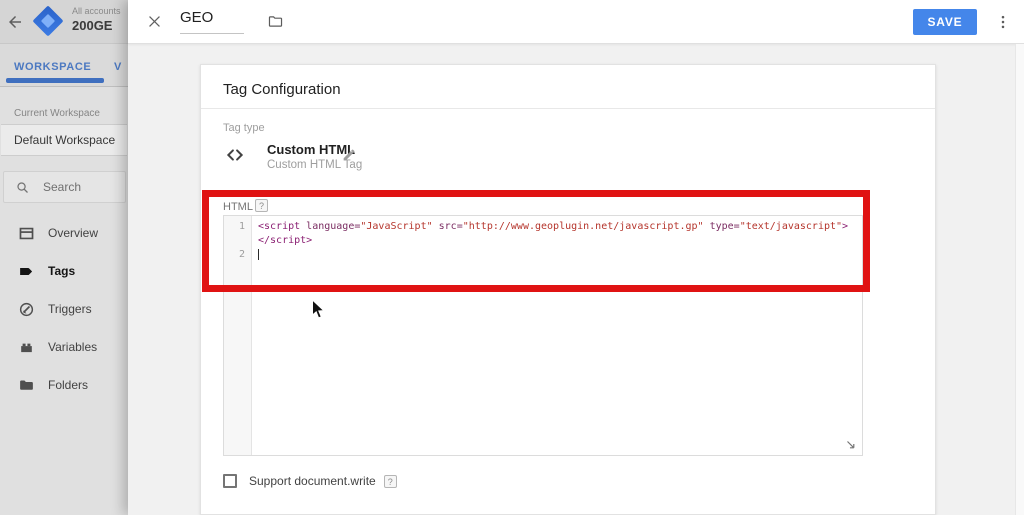 Image resolution: width=1024 pixels, height=515 pixels. What do you see at coordinates (70, 309) in the screenshot?
I see `sidebar-item-label: Triggers` at bounding box center [70, 309].